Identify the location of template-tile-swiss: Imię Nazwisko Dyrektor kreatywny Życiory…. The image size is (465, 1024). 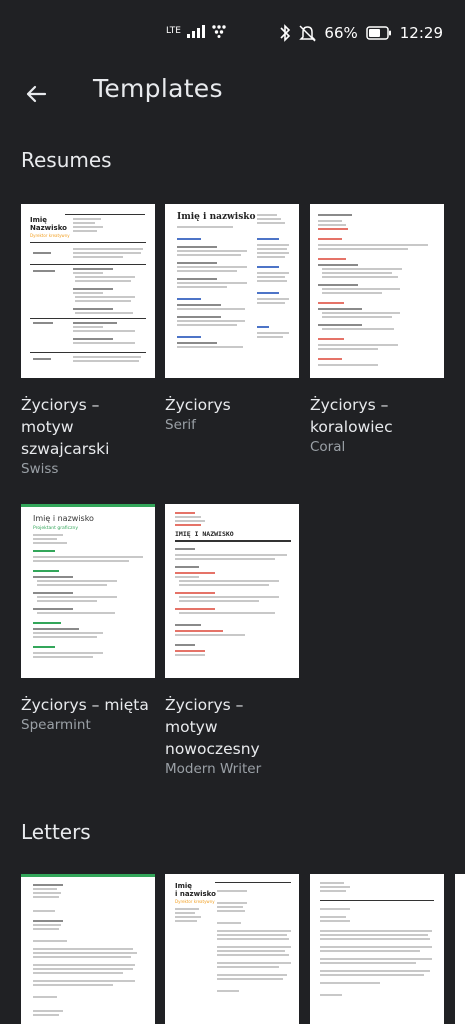
(88, 340).